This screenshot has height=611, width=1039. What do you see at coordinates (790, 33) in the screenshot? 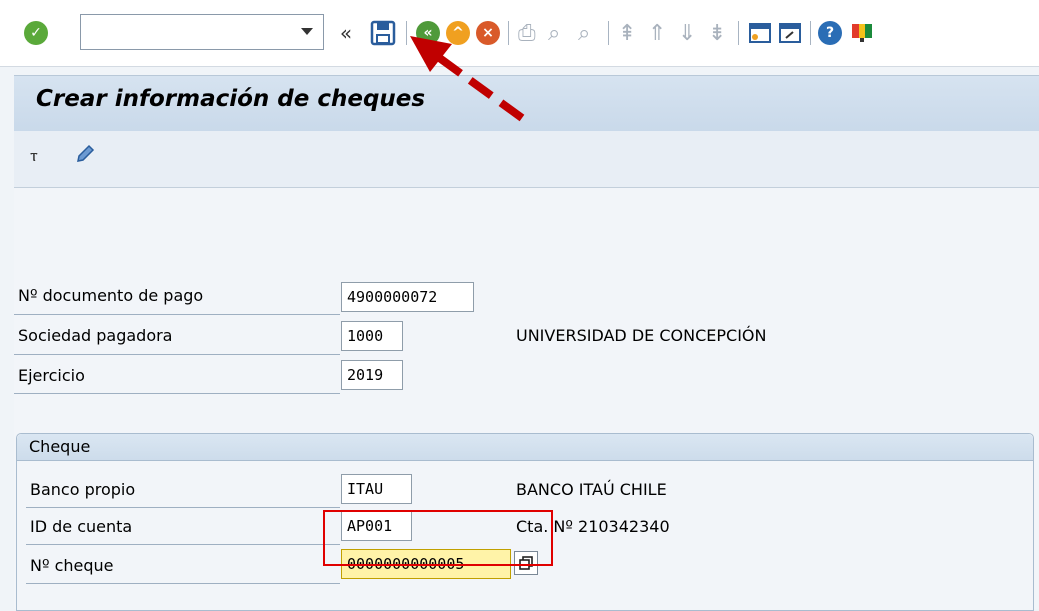
I see `shortcut-icon` at bounding box center [790, 33].